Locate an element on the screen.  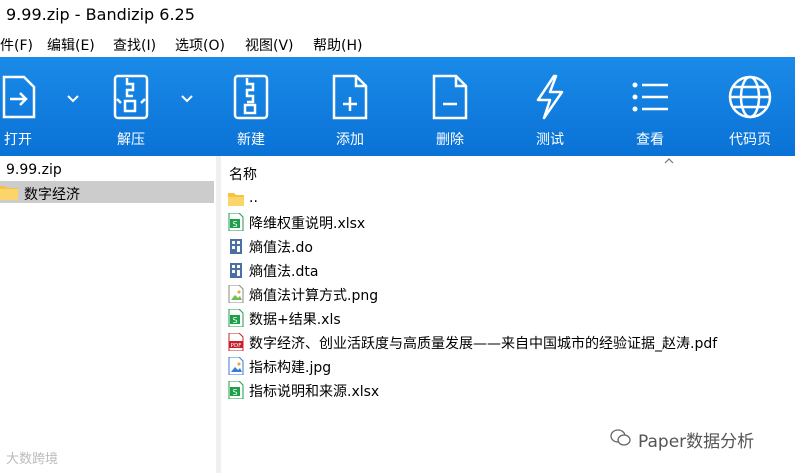
file-row: S 数据+结果.xls is located at coordinates (508, 318).